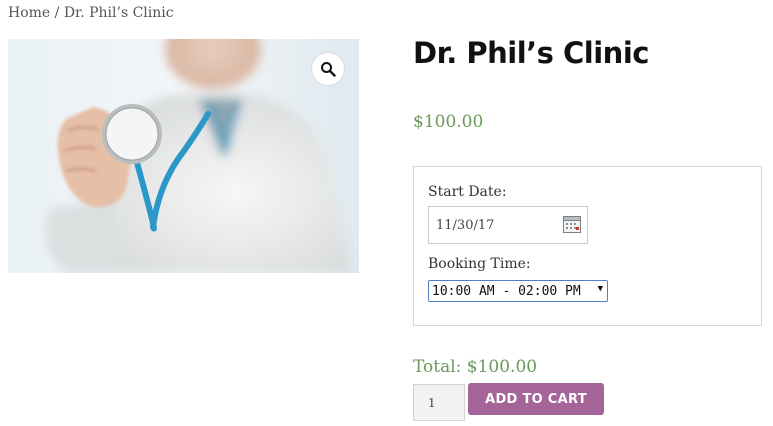 This screenshot has height=426, width=773. What do you see at coordinates (506, 291) in the screenshot?
I see `booking-time-value: 10:00 AM - 02:00 PM` at bounding box center [506, 291].